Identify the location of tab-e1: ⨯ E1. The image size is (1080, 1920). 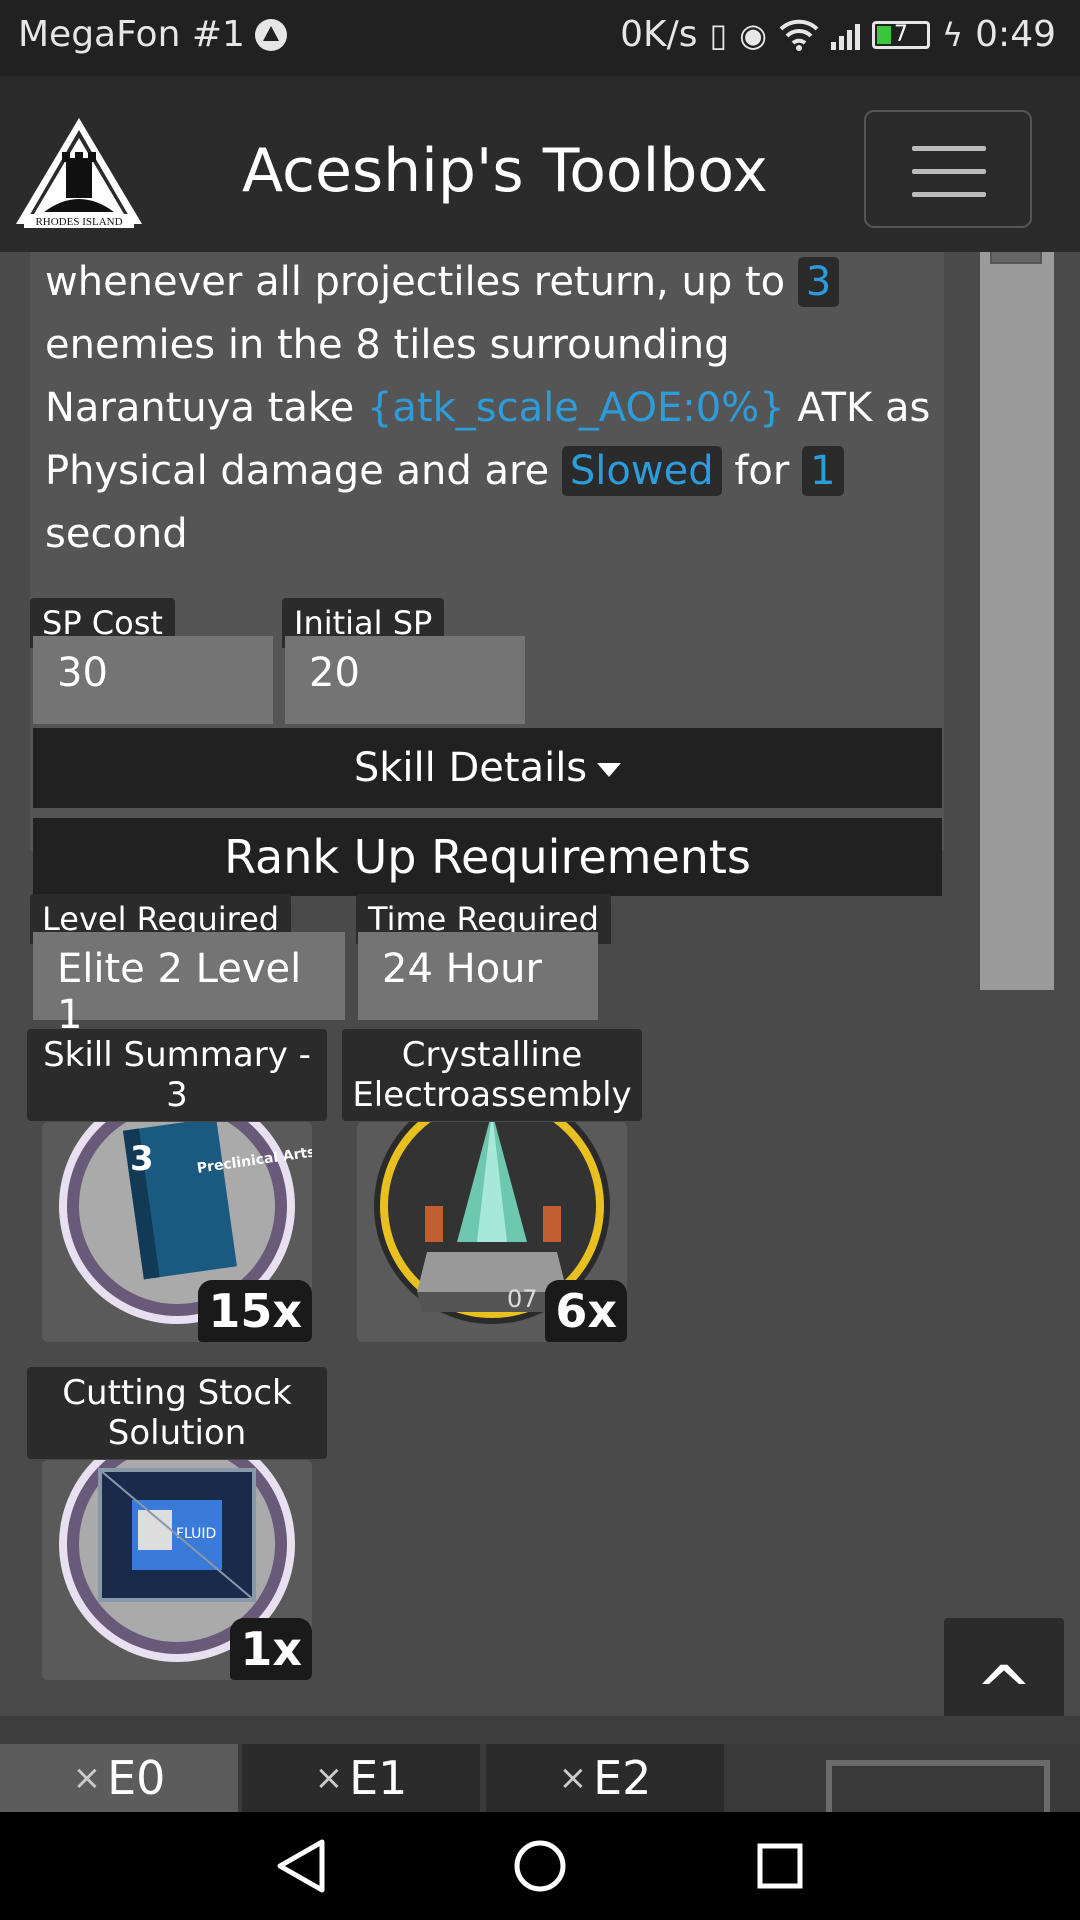
(361, 1778).